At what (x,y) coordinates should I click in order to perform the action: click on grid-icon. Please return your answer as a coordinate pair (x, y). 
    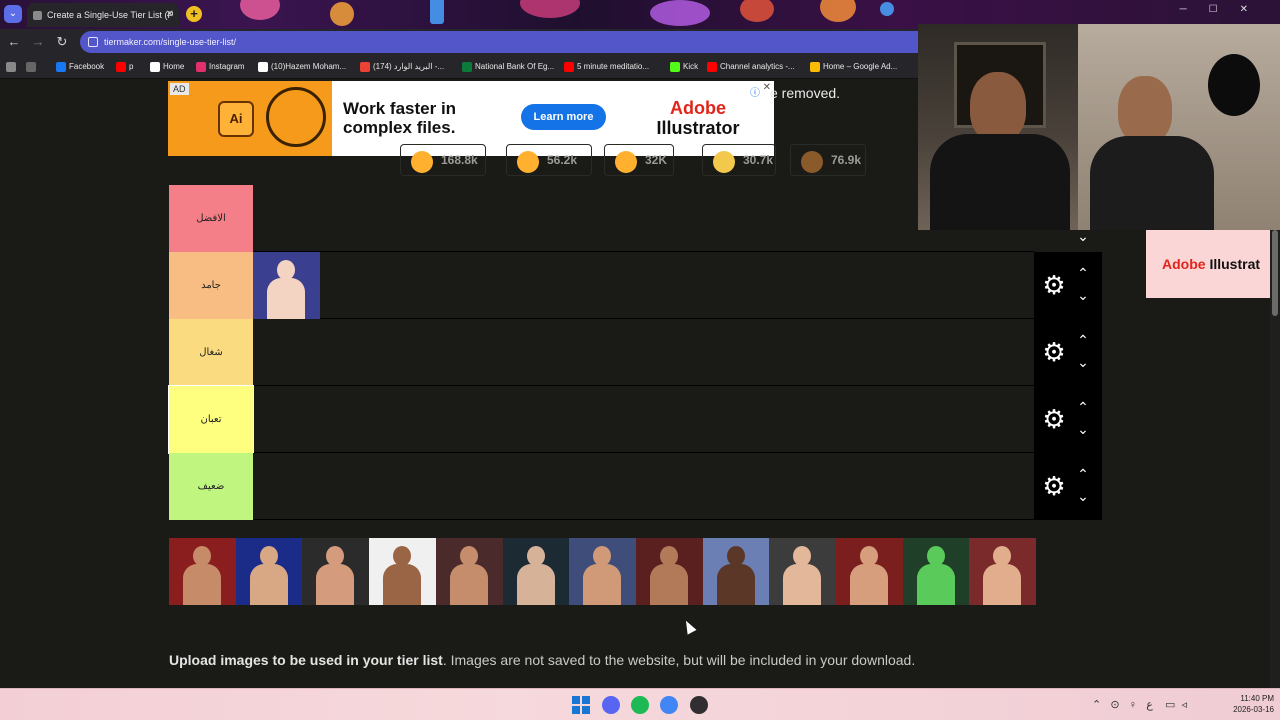
    Looking at the image, I should click on (31, 67).